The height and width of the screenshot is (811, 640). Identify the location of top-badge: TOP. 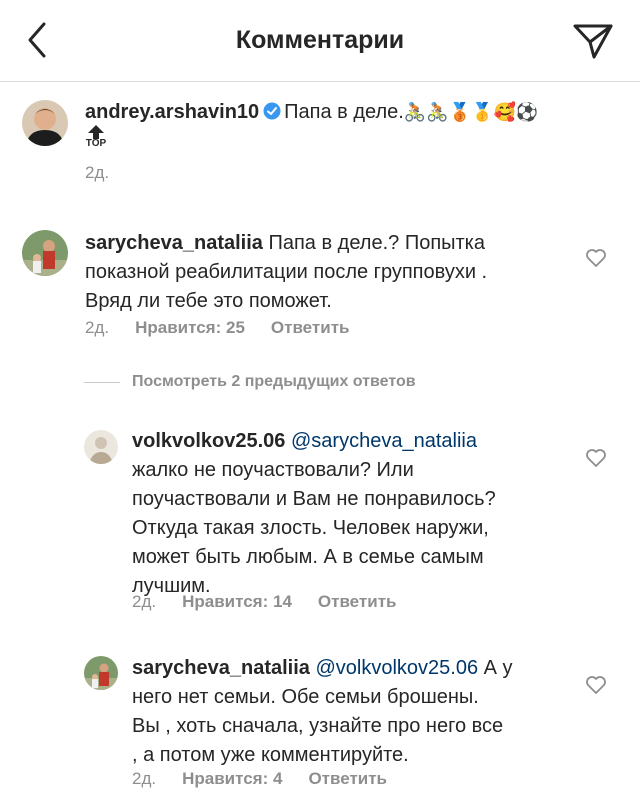
(96, 139).